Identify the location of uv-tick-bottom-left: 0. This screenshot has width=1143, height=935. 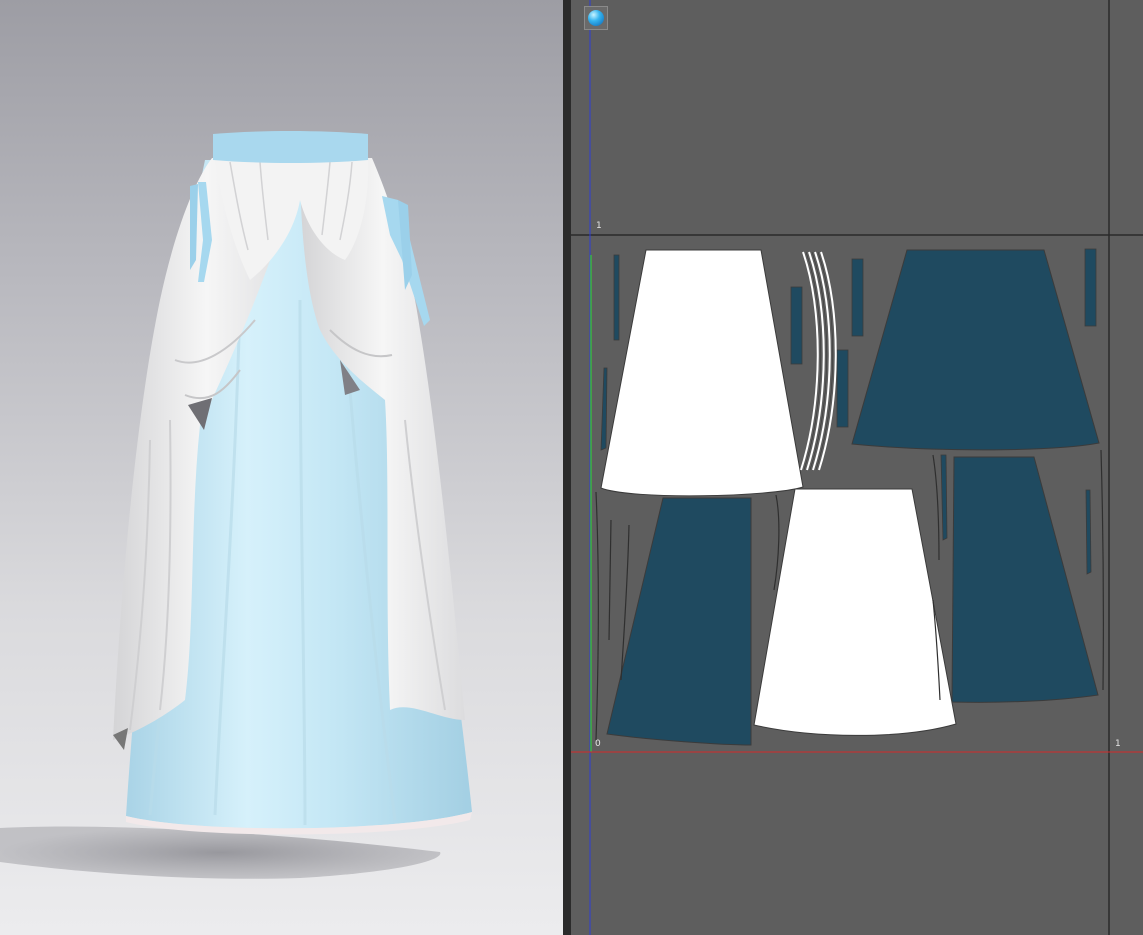
(598, 744).